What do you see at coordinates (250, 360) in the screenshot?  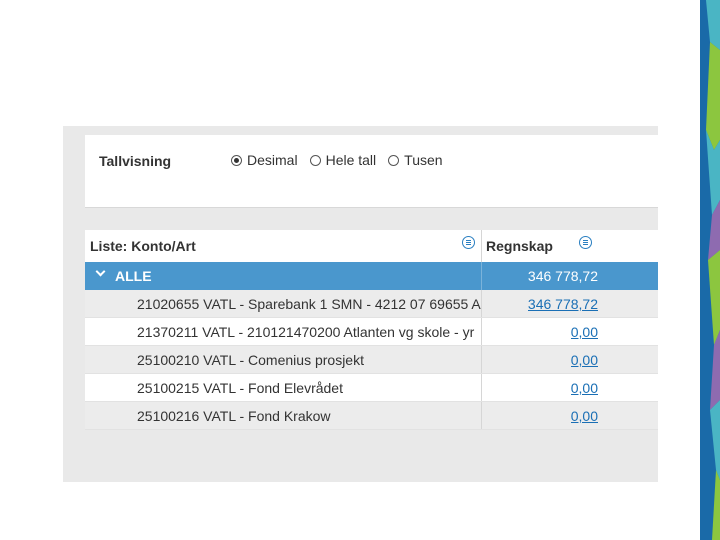 I see `account-label: 25100210 VATL - Comenius prosjekt` at bounding box center [250, 360].